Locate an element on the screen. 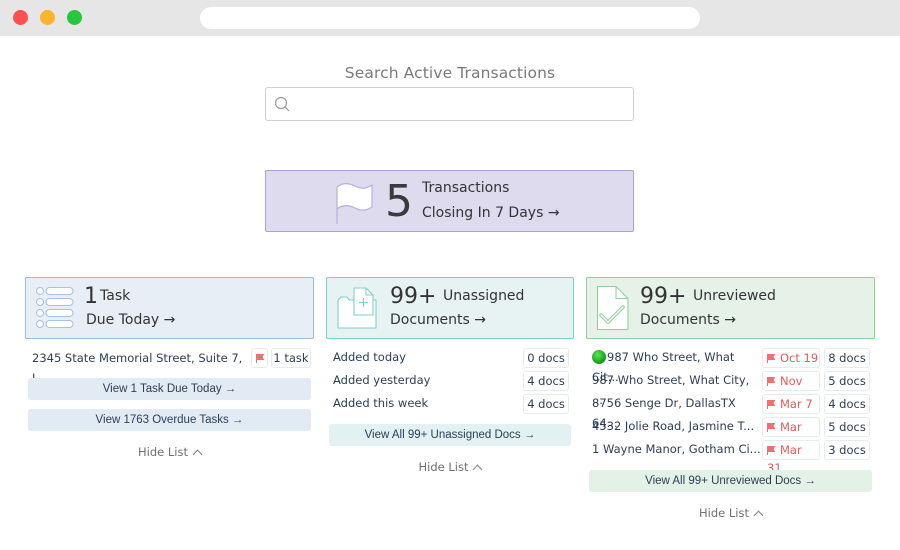 The image size is (900, 550). closing-date-badge: Oct 19 is located at coordinates (791, 358).